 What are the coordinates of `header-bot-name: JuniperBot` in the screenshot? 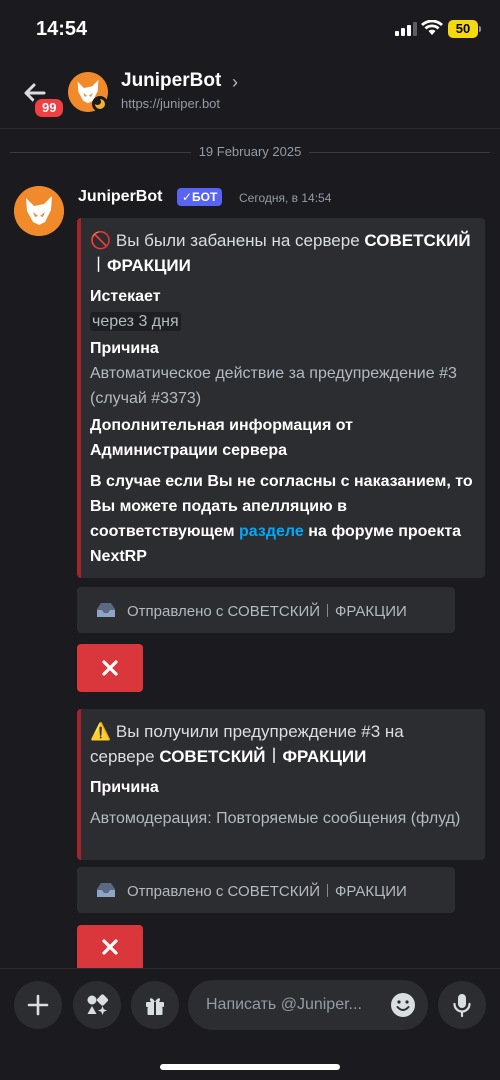 It's located at (171, 81).